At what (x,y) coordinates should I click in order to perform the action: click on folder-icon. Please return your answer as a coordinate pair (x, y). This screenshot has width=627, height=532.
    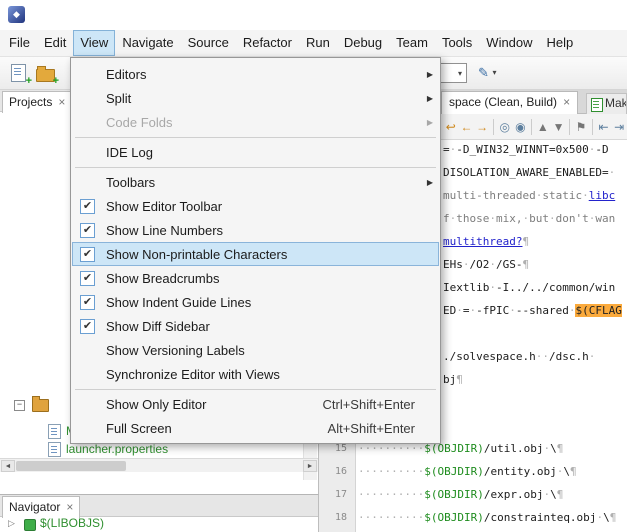
    Looking at the image, I should click on (40, 404).